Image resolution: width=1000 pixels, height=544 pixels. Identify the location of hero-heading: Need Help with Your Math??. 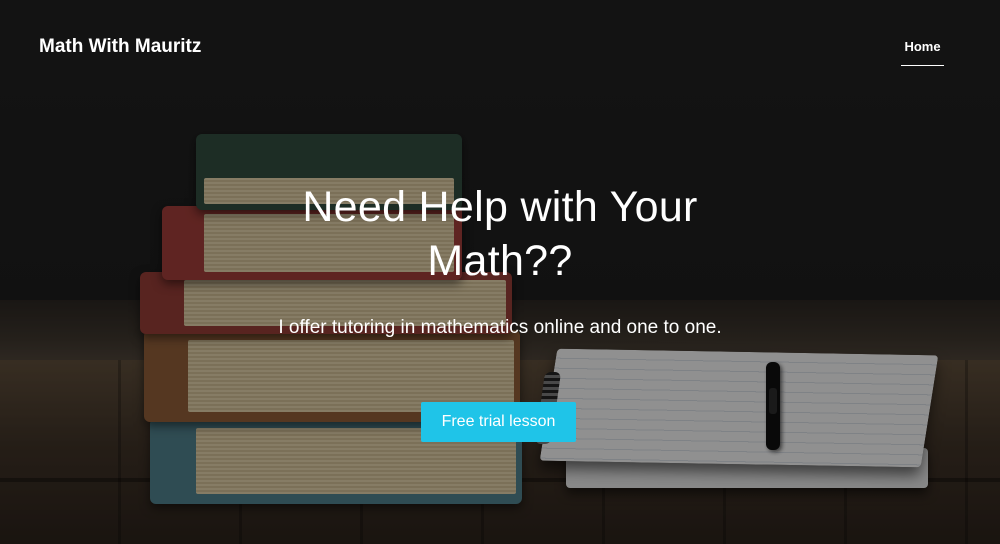
(500, 234).